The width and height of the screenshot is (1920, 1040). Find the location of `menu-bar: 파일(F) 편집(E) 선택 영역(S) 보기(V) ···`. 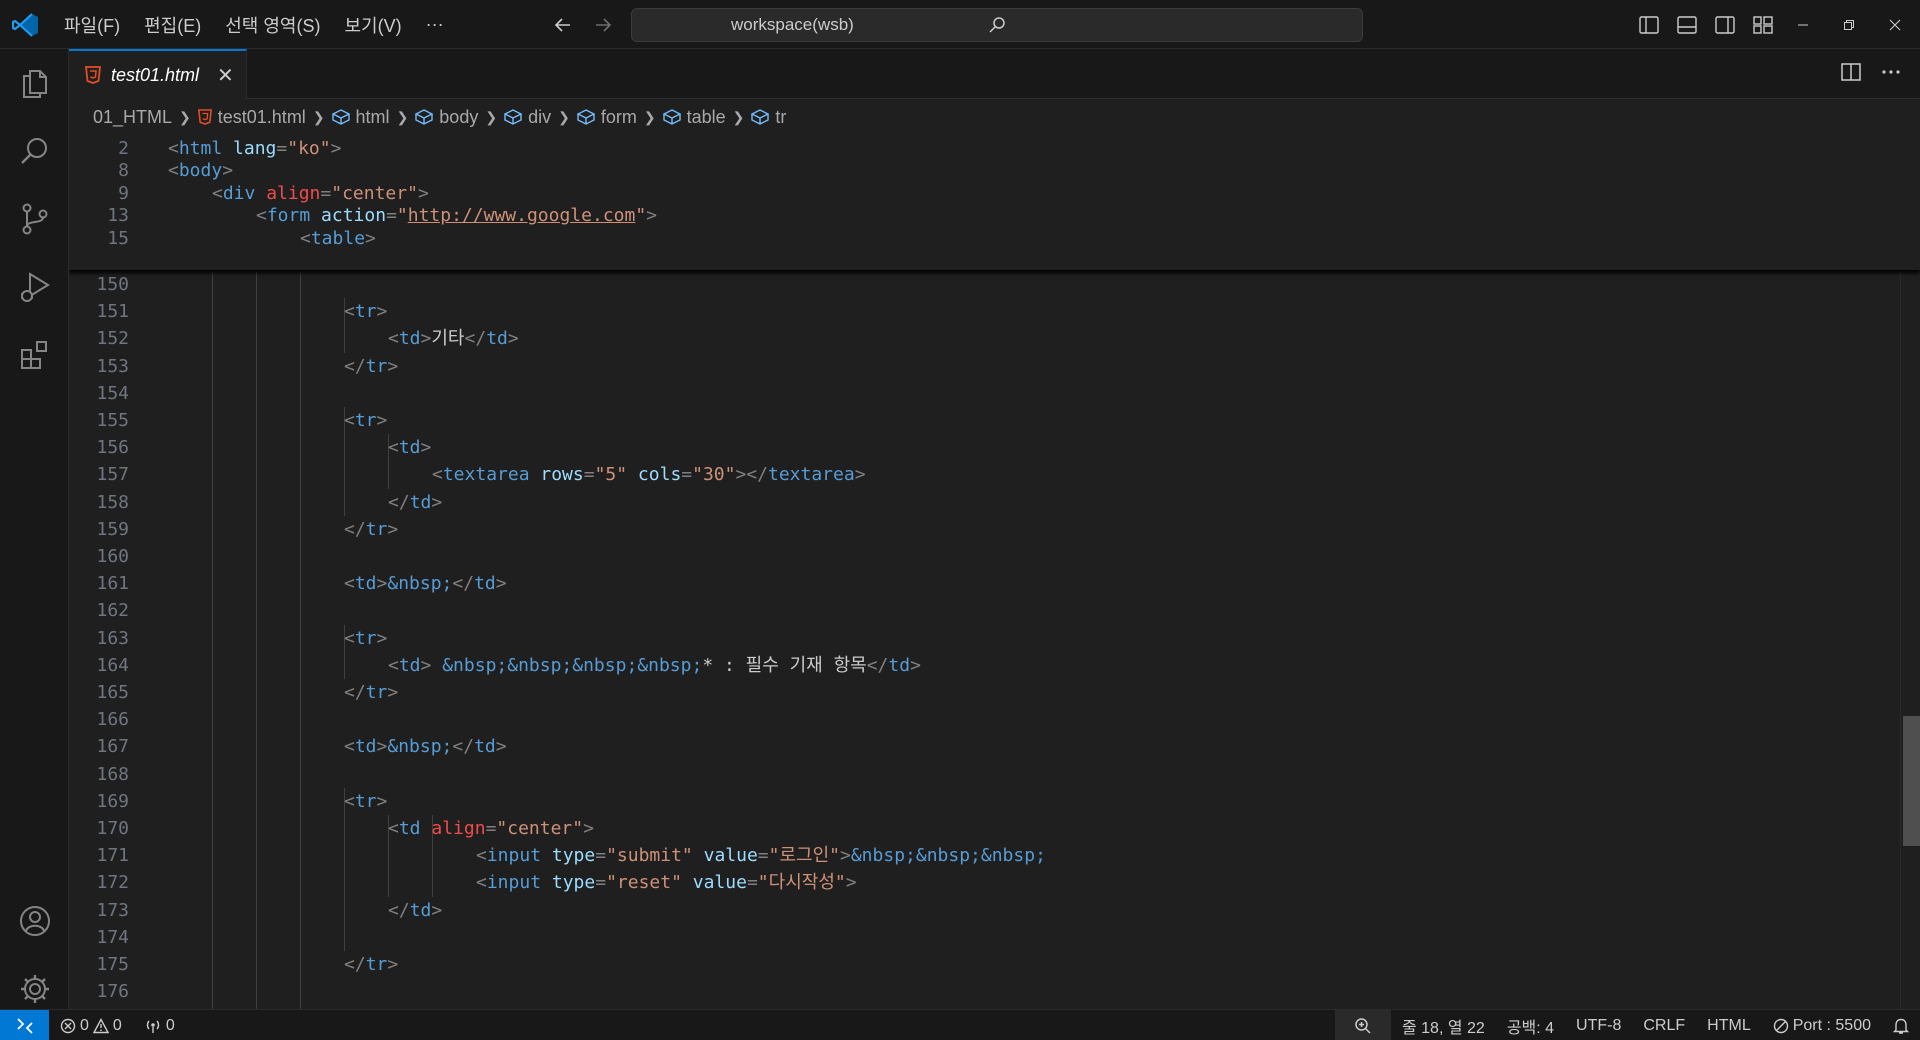

menu-bar: 파일(F) 편집(E) 선택 영역(S) 보기(V) ··· is located at coordinates (254, 24).